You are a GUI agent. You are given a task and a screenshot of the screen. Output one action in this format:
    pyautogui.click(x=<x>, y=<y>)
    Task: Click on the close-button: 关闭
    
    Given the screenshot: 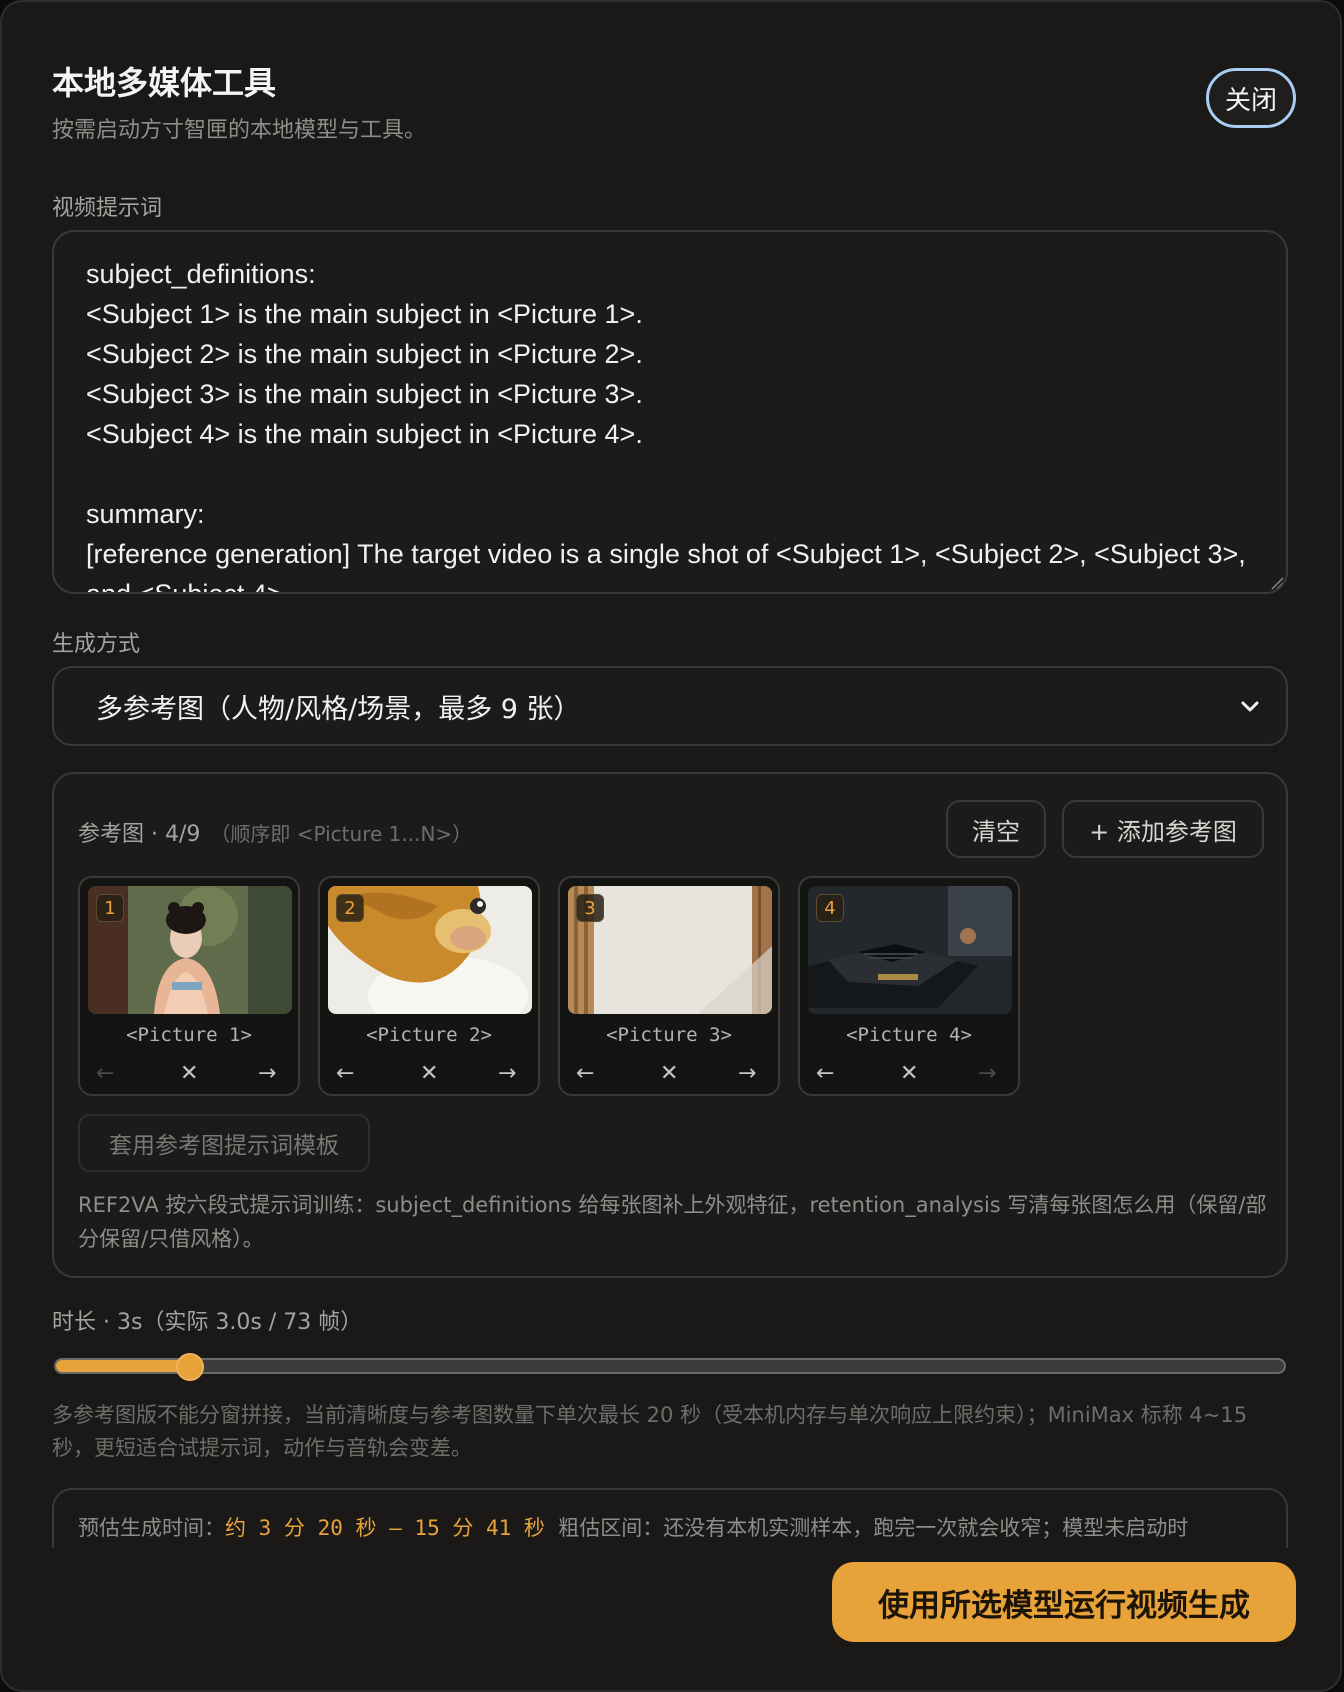 What is the action you would take?
    pyautogui.click(x=1251, y=98)
    